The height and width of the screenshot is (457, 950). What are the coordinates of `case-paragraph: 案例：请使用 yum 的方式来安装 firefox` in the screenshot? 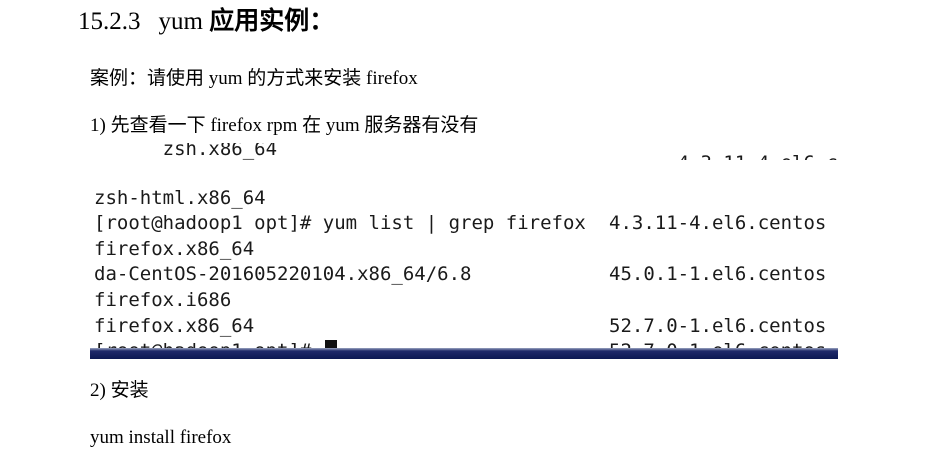 It's located at (254, 78).